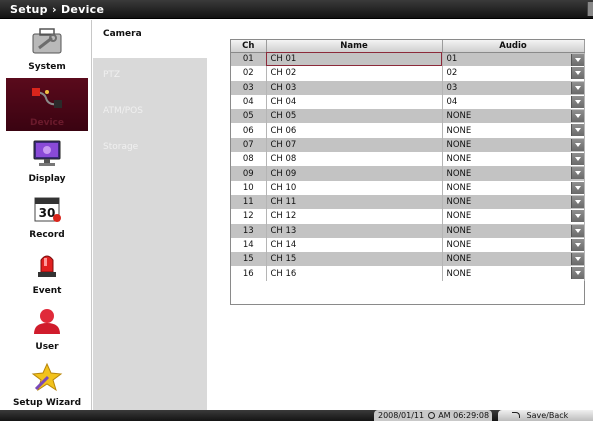 The image size is (593, 421). I want to click on channel-number: 03, so click(249, 87).